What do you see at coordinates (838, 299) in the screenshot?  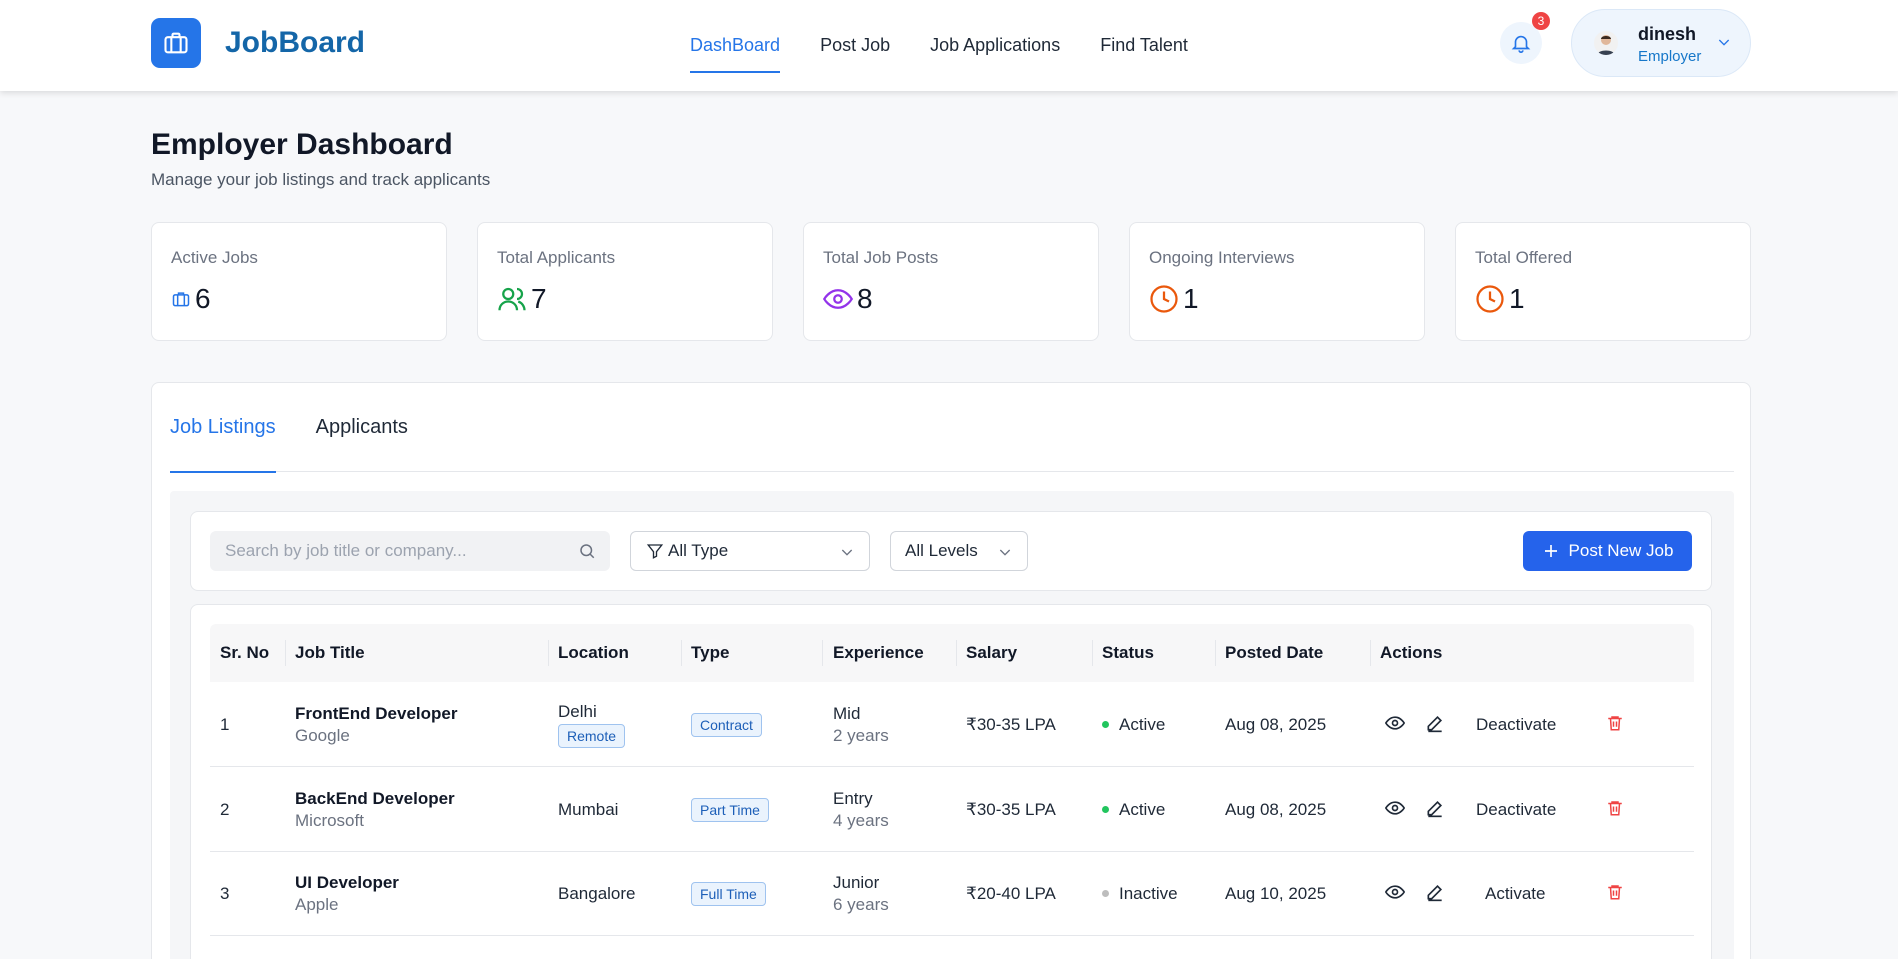 I see `eye-icon` at bounding box center [838, 299].